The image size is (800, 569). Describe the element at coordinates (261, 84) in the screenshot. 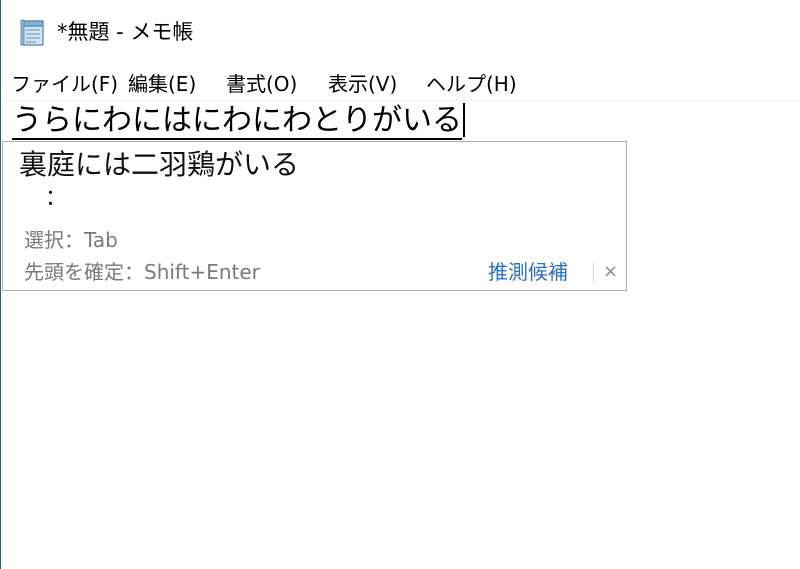

I see `menu-format: 書式(O)` at that location.